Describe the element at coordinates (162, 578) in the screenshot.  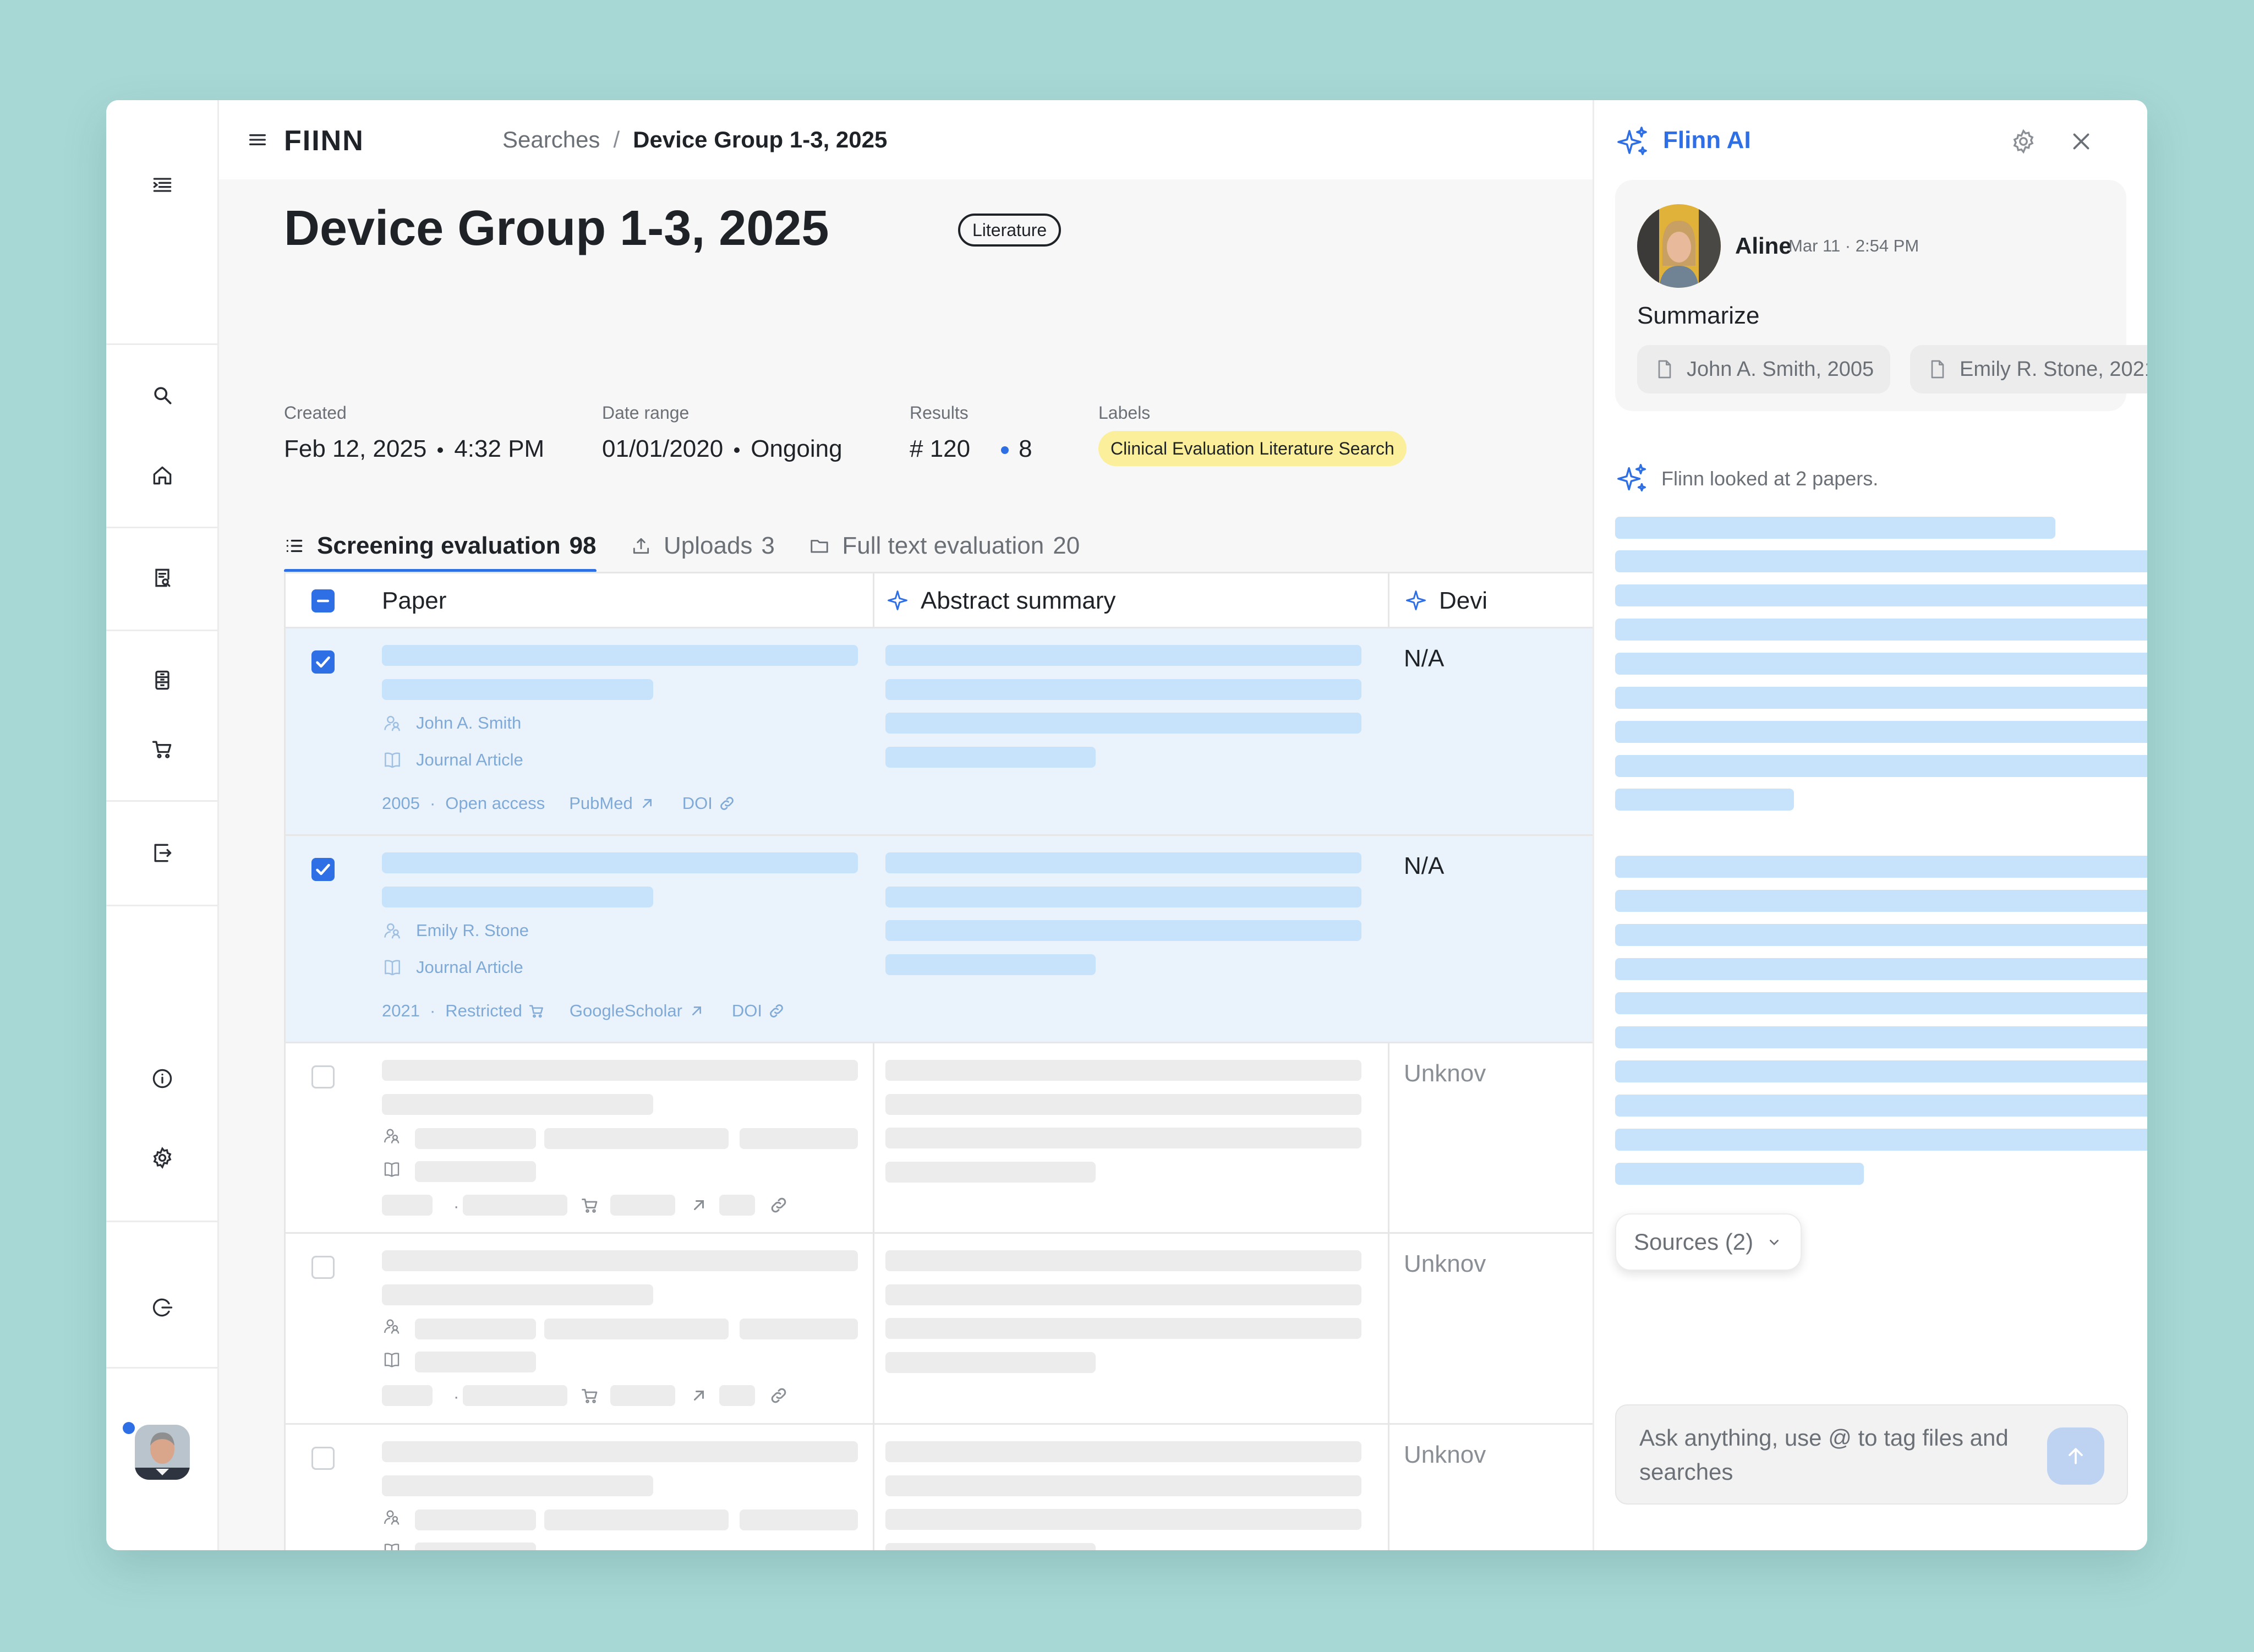
I see `document-search-icon` at that location.